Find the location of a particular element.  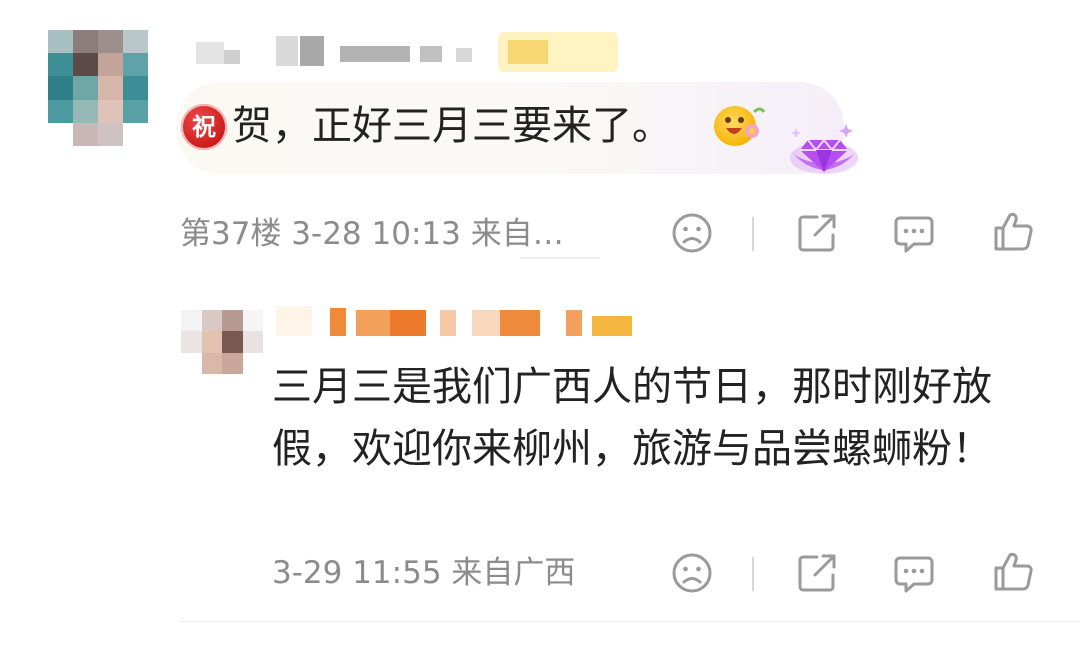

separator-line is located at coordinates (630, 621).